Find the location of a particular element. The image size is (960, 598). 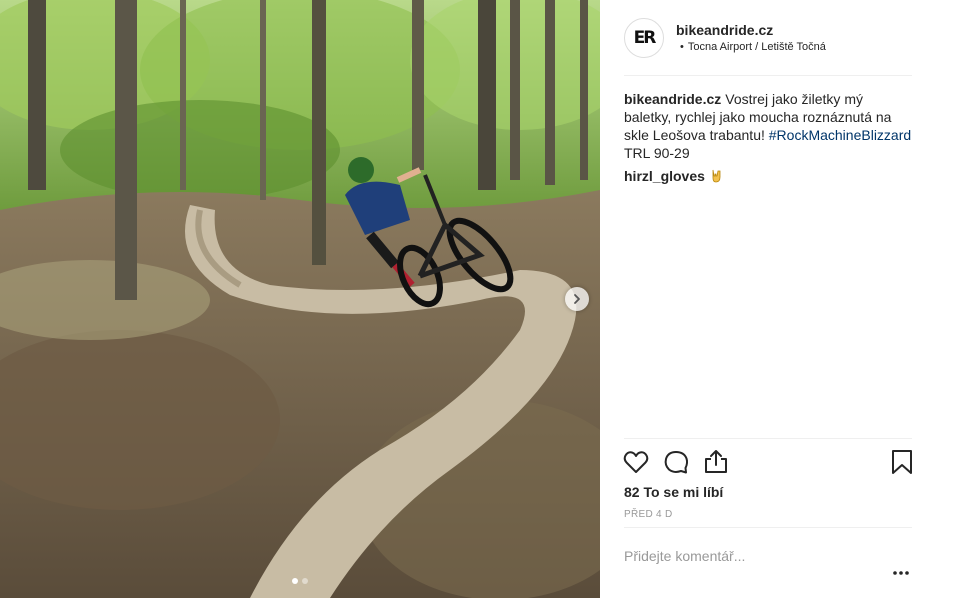

heart-icon is located at coordinates (636, 462).